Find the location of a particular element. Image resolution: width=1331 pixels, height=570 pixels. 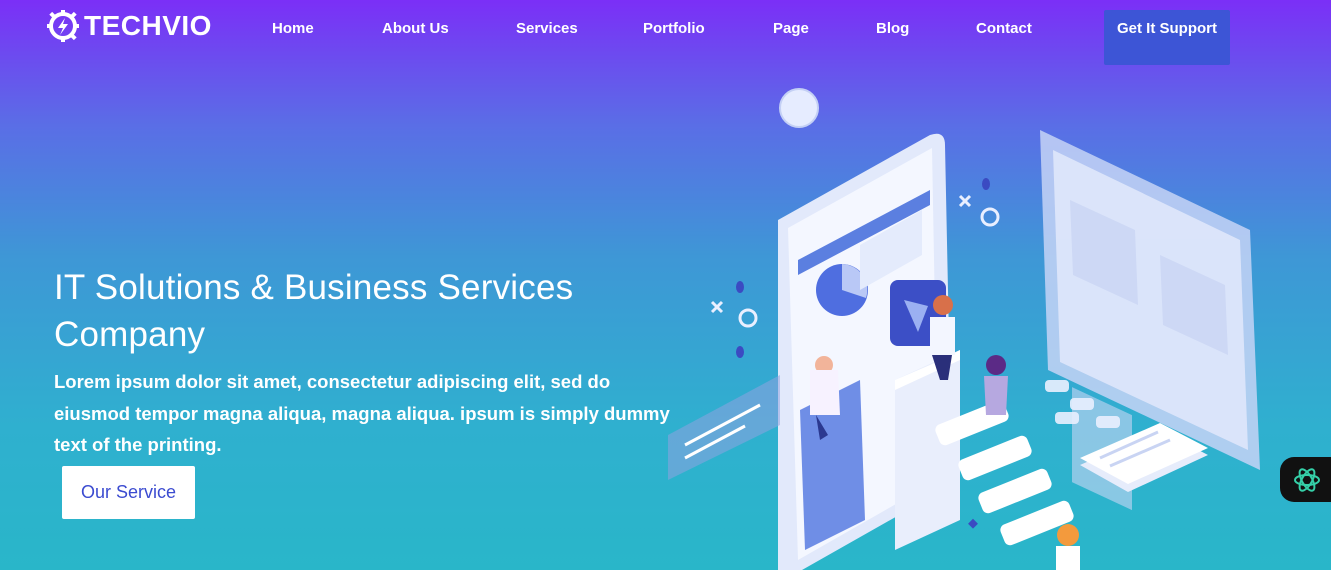

chat-bubble-decoration is located at coordinates (724, 427).